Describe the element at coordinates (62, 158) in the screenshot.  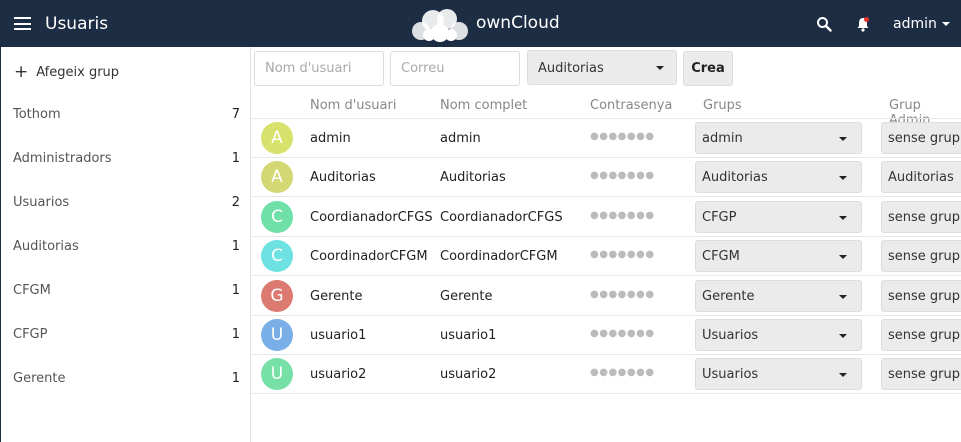
I see `group-name: Administradors` at that location.